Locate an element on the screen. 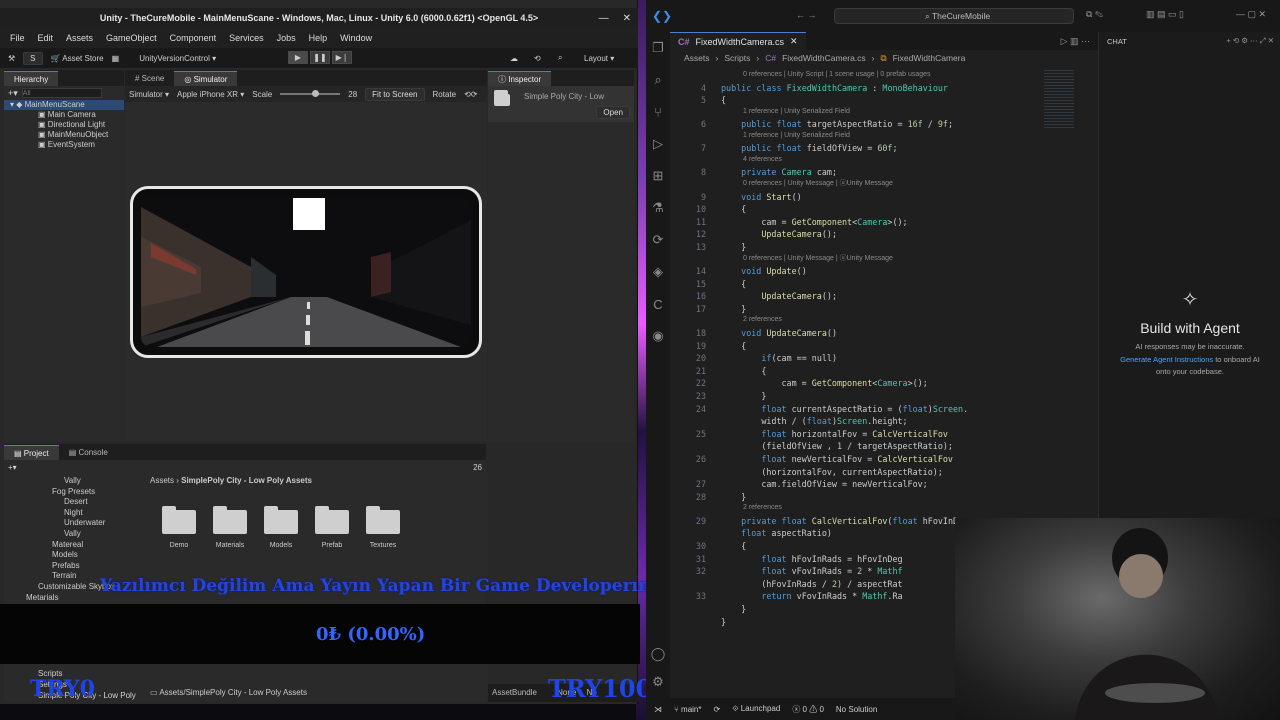 Image resolution: width=1280 pixels, height=720 pixels. chat-tab: CHAT is located at coordinates (1117, 41).